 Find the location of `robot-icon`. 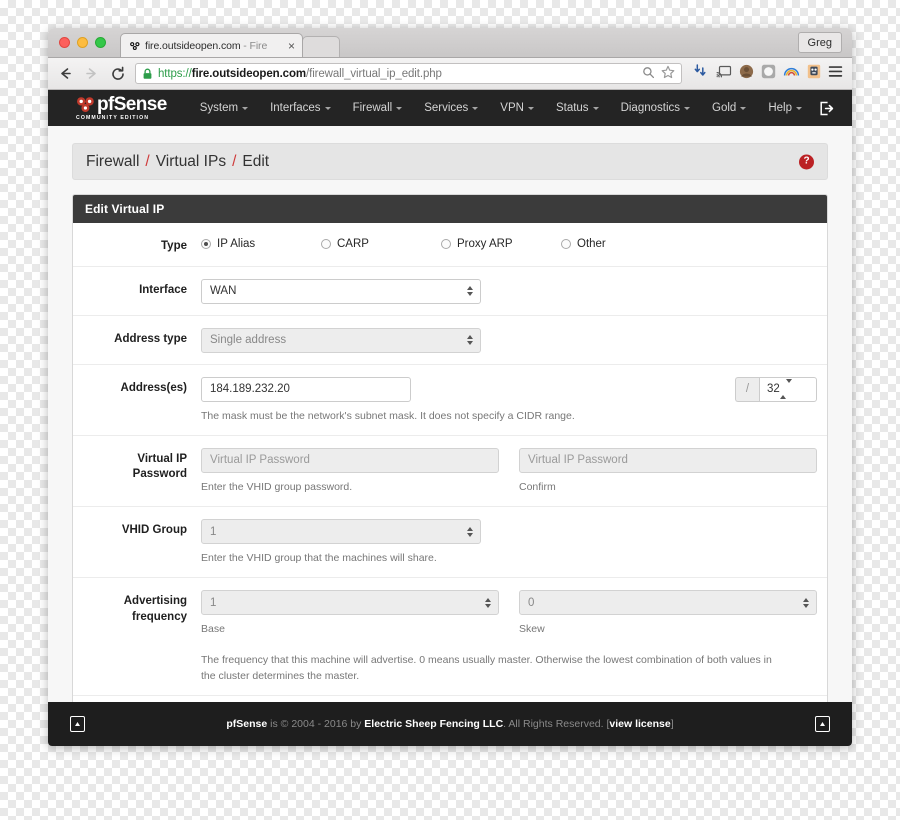

robot-icon is located at coordinates (814, 74).